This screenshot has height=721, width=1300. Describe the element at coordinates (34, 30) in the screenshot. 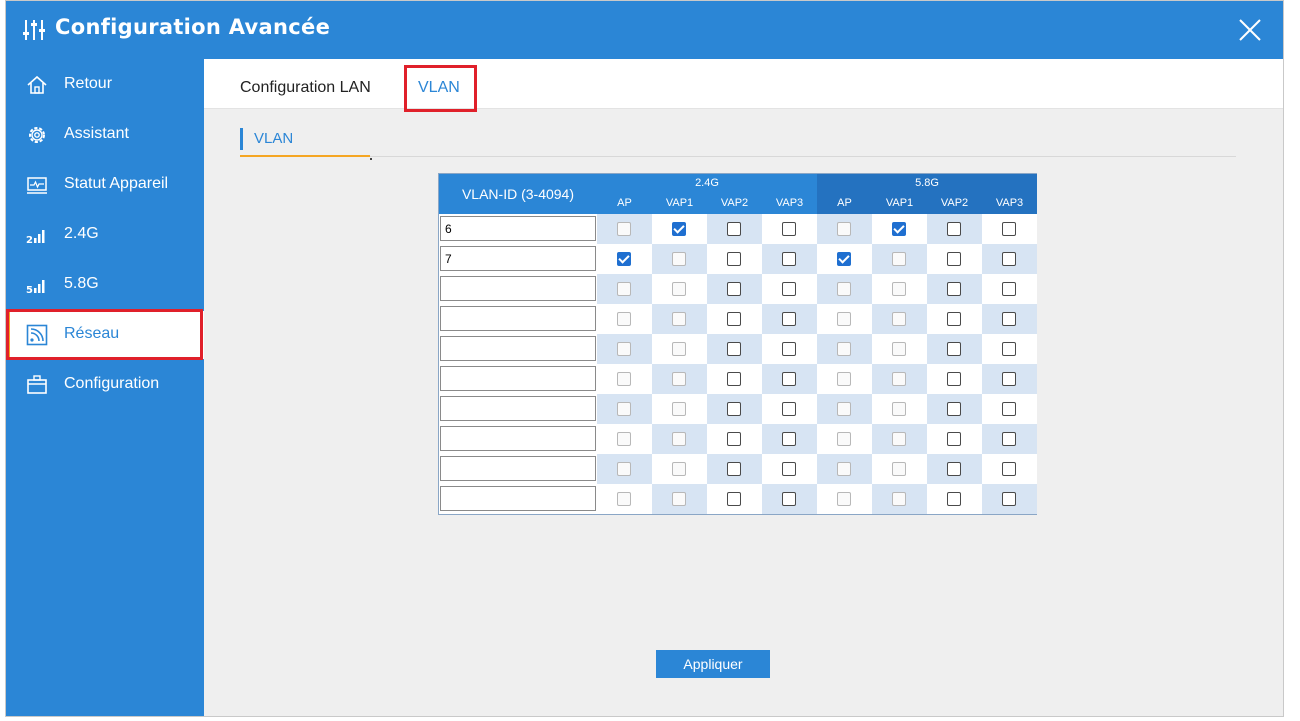

I see `sliders-icon` at that location.